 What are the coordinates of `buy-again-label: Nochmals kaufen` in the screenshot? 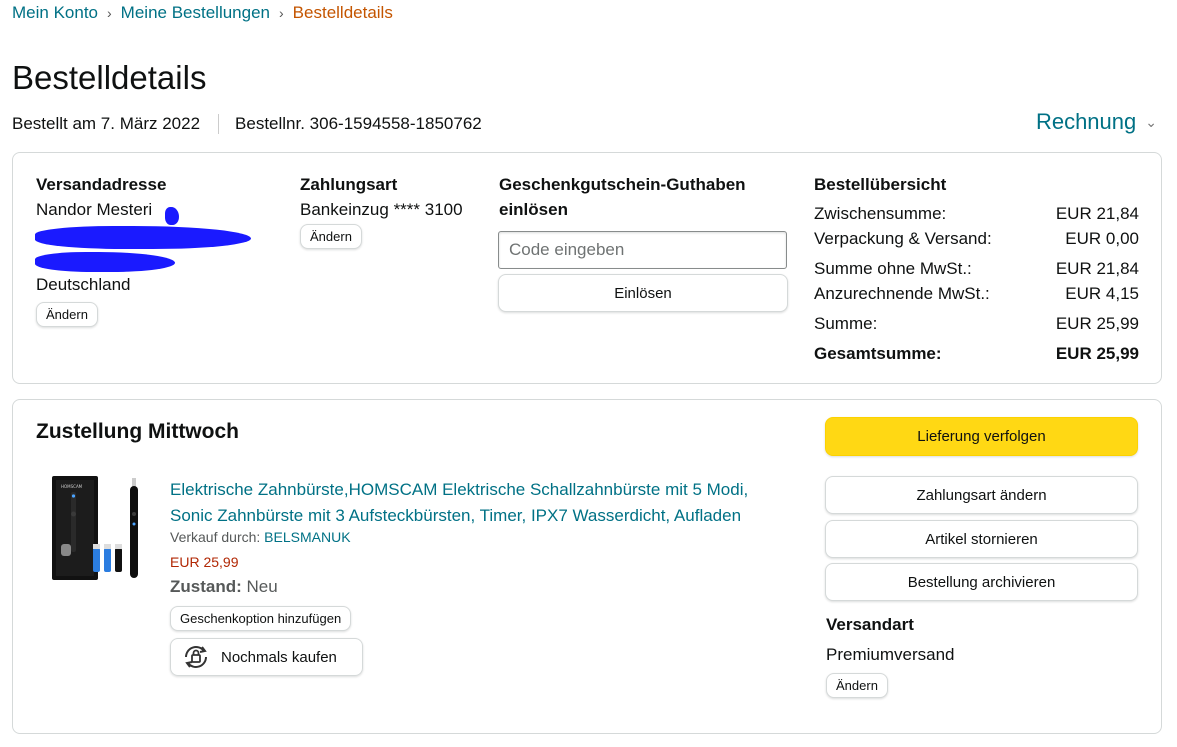 It's located at (279, 657).